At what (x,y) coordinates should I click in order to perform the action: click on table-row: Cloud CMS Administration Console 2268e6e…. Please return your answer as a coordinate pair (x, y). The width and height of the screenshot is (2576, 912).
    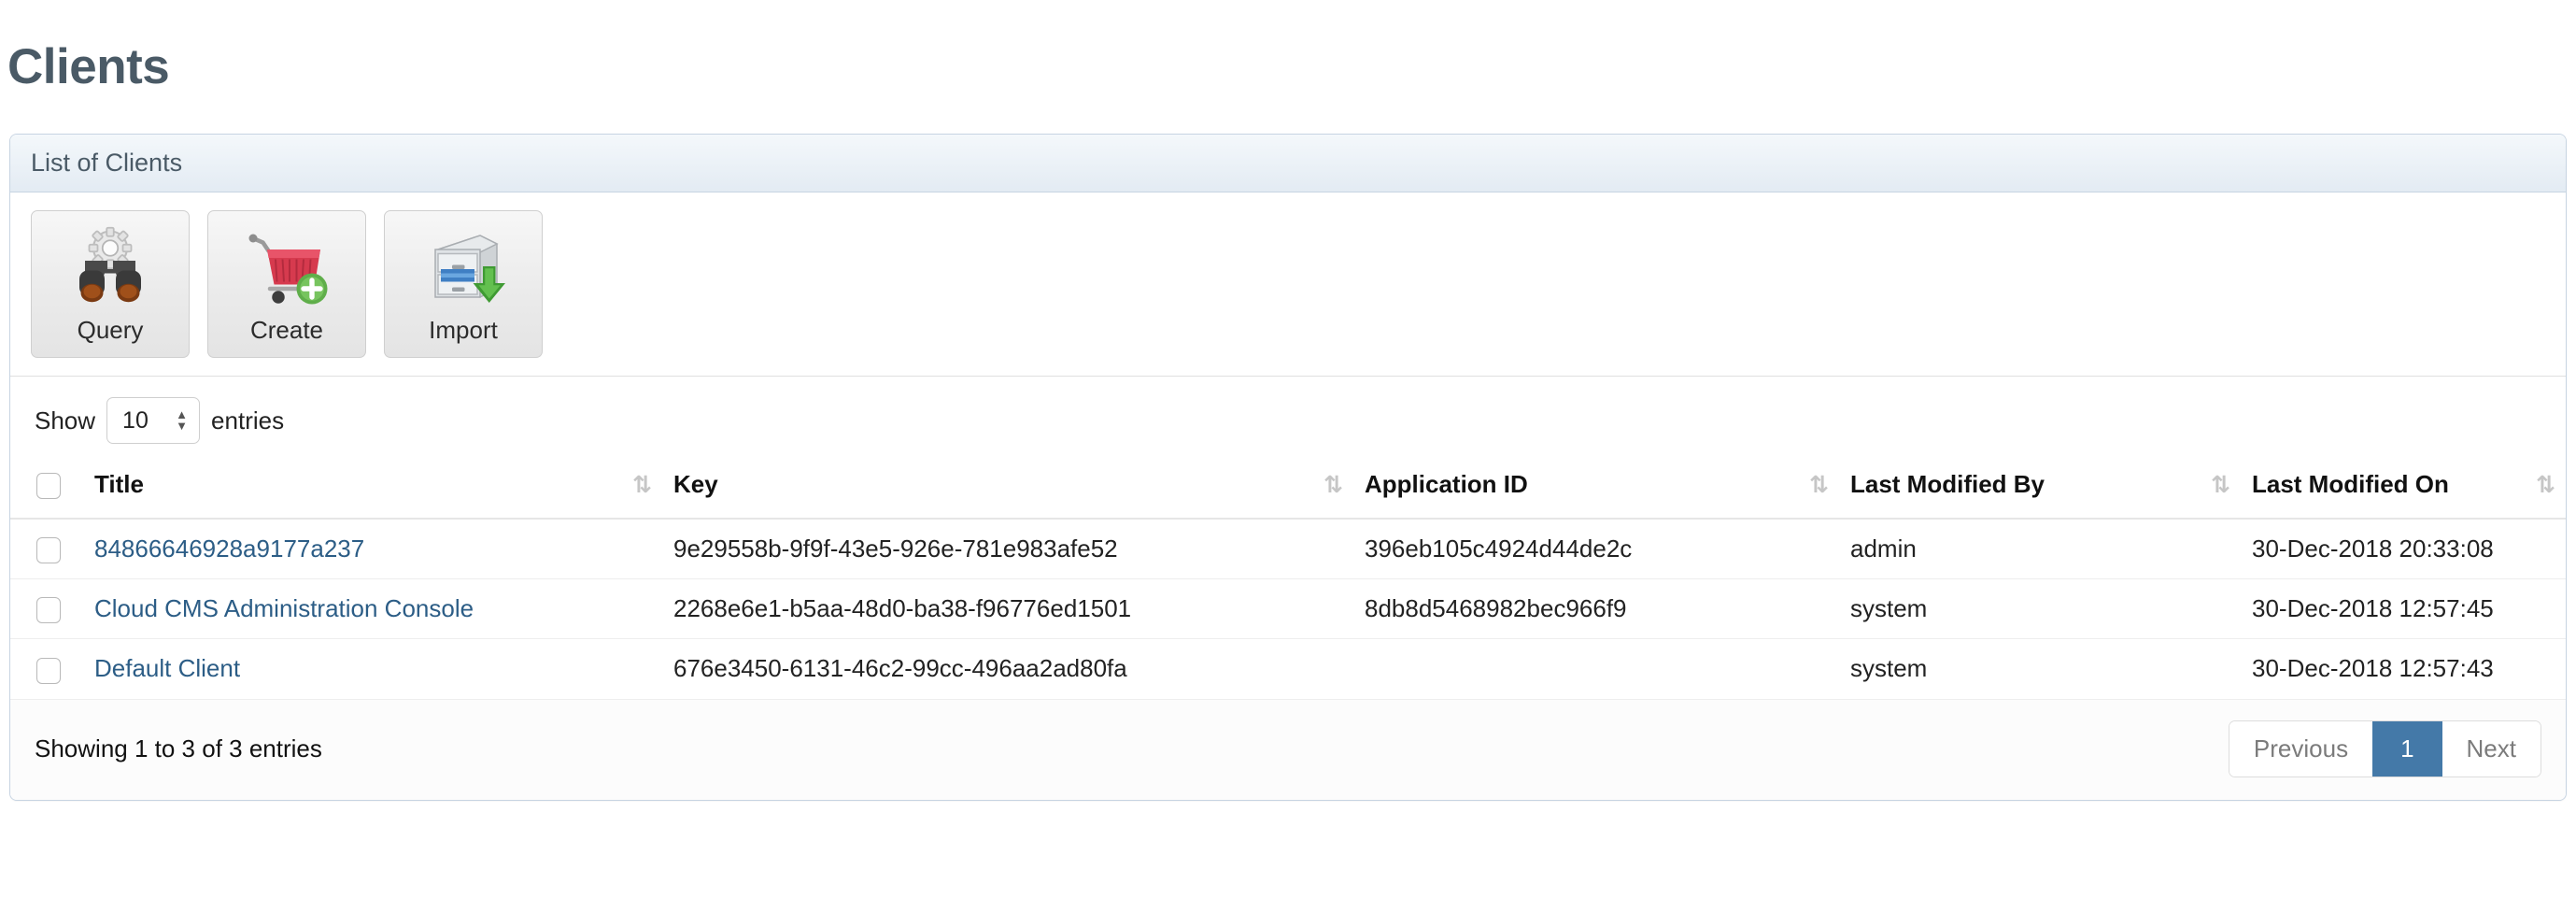
    Looking at the image, I should click on (1288, 609).